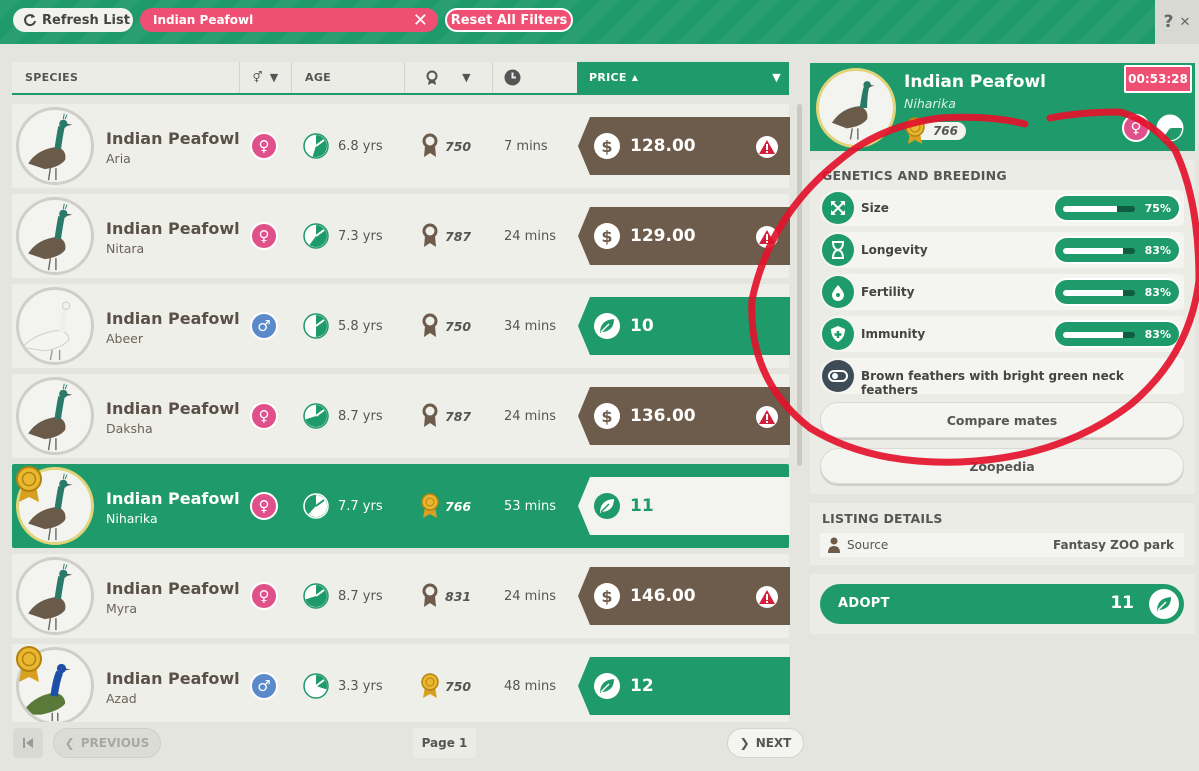  Describe the element at coordinates (893, 334) in the screenshot. I see `trait-label: Immunity` at that location.